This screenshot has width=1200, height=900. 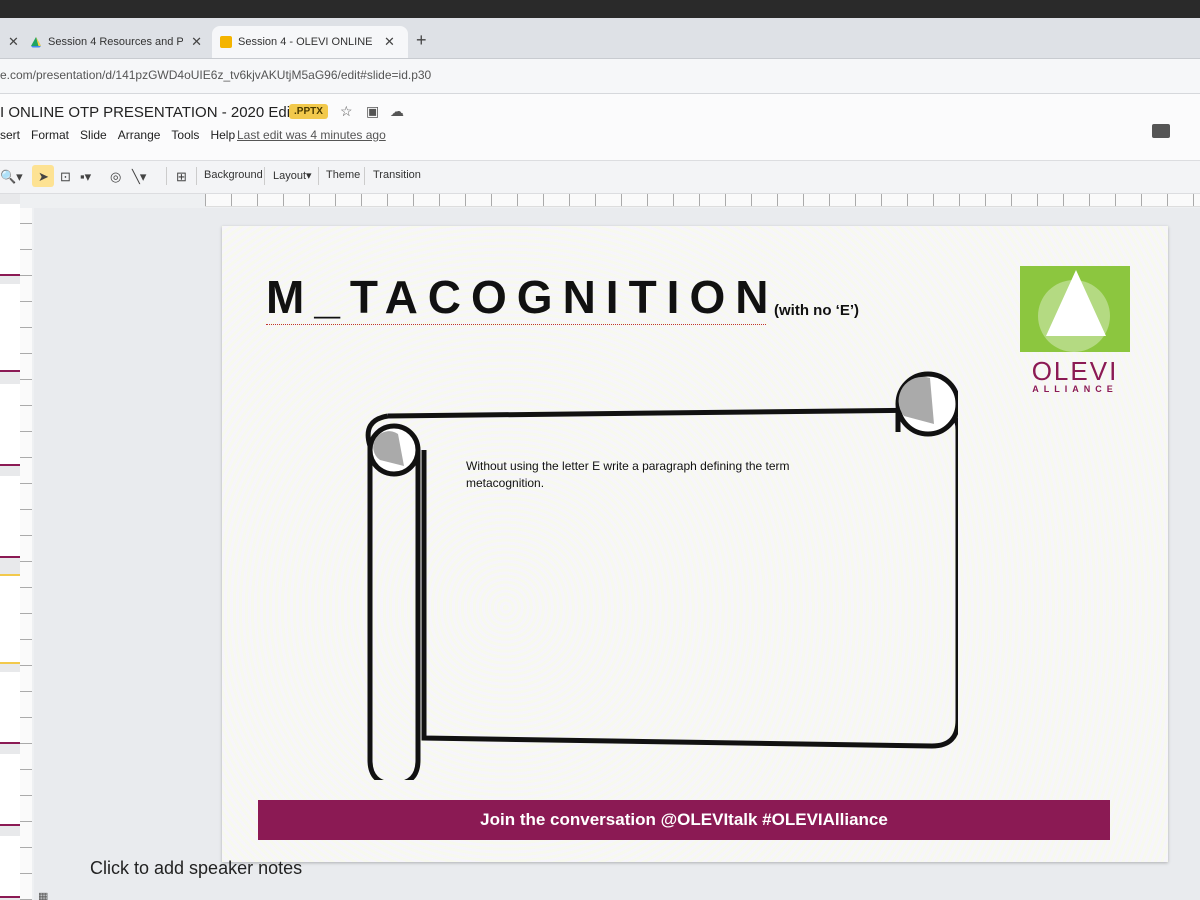 I want to click on tab-title: Session 4 - OLEVI ONLINE OTP P, so click(x=307, y=42).